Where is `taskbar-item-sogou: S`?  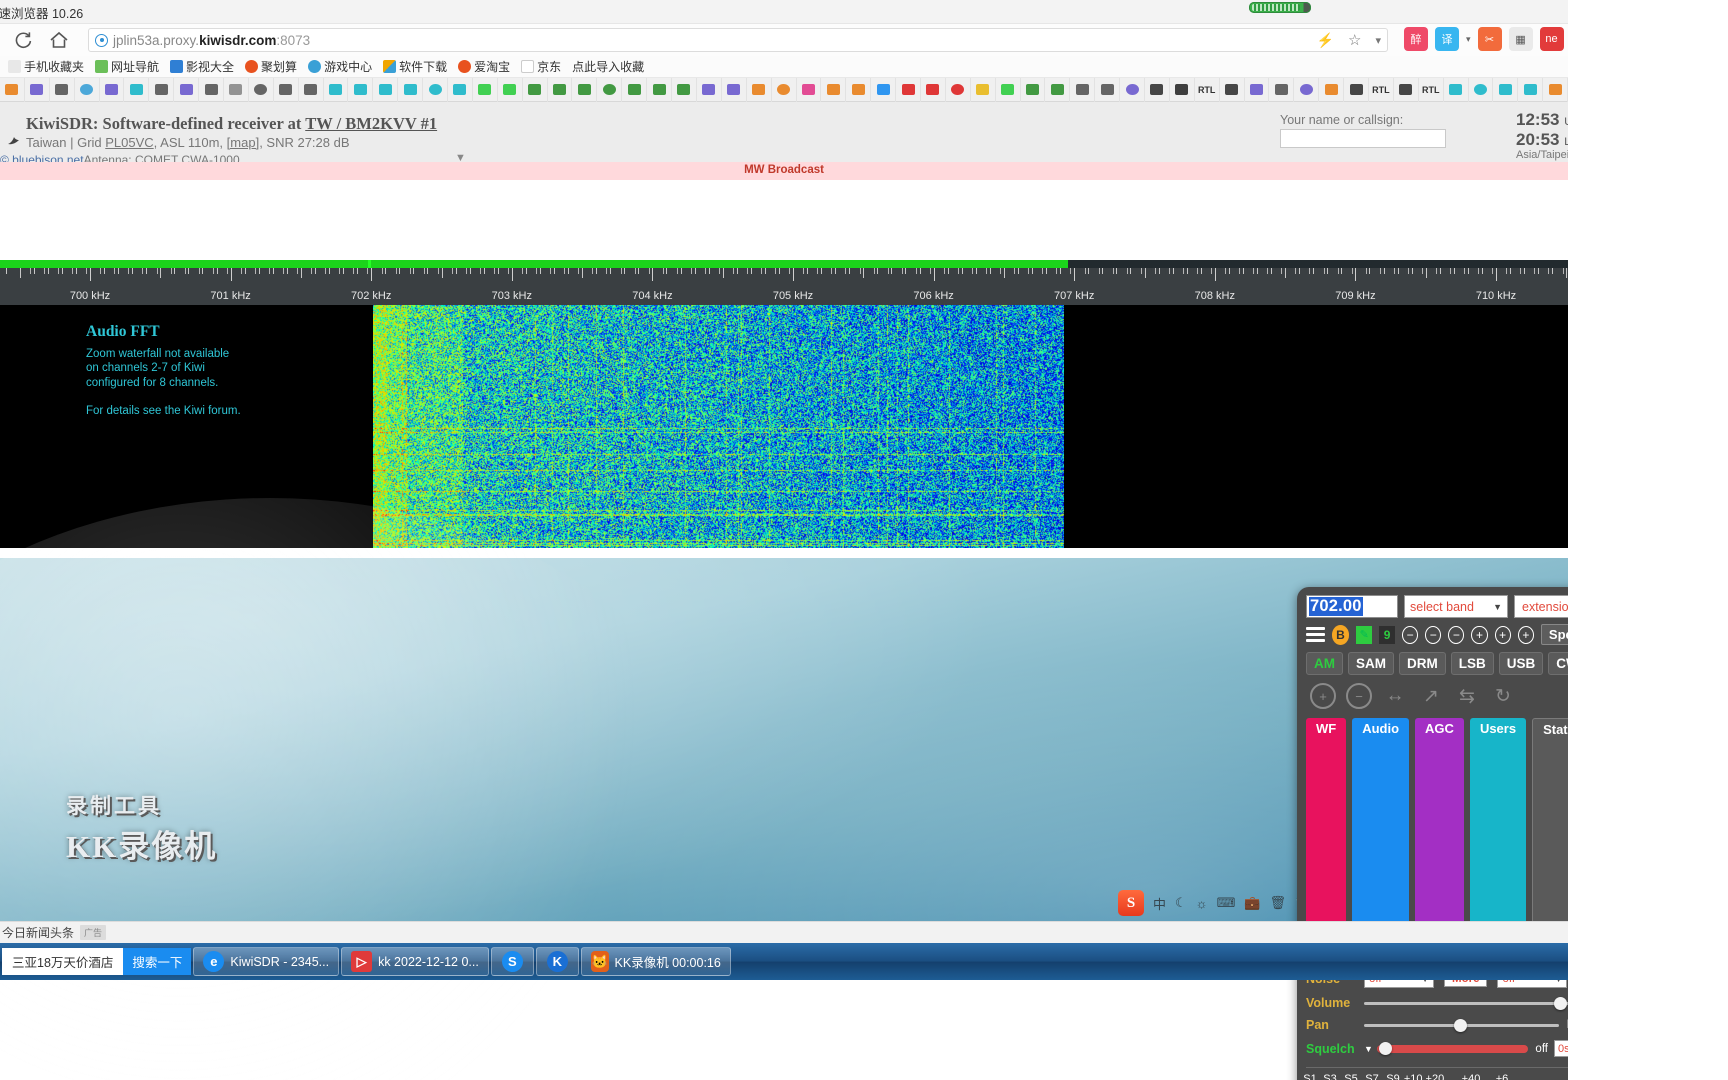 taskbar-item-sogou: S is located at coordinates (512, 961).